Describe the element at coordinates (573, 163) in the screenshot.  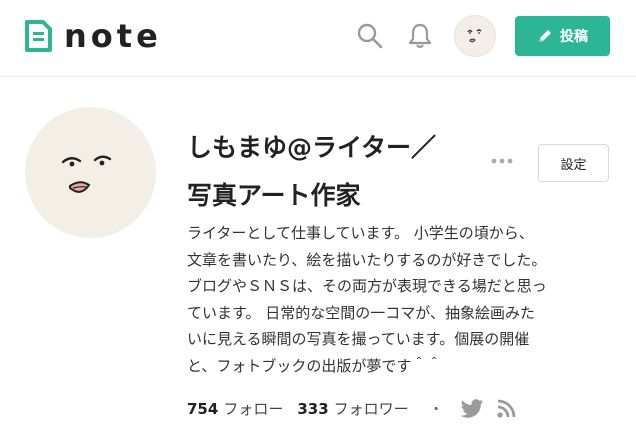
I see `settings-button: 設定` at that location.